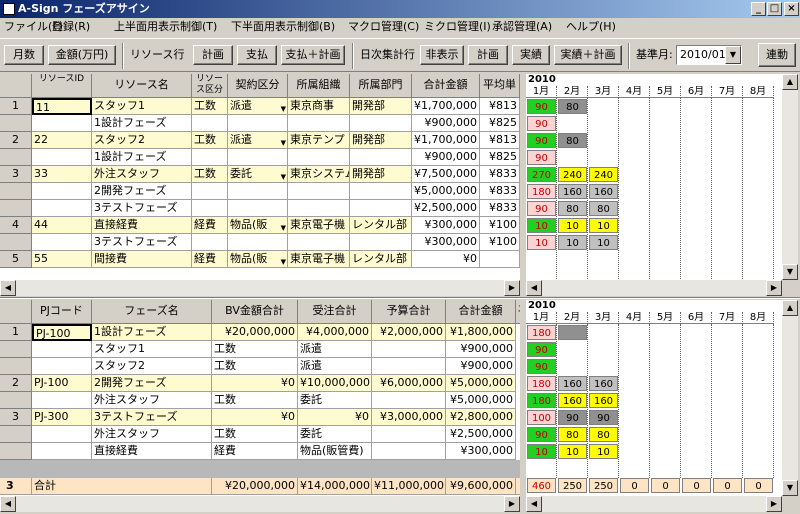  Describe the element at coordinates (383, 27) in the screenshot. I see `menu-item-4: マクロ管理(C)` at that location.